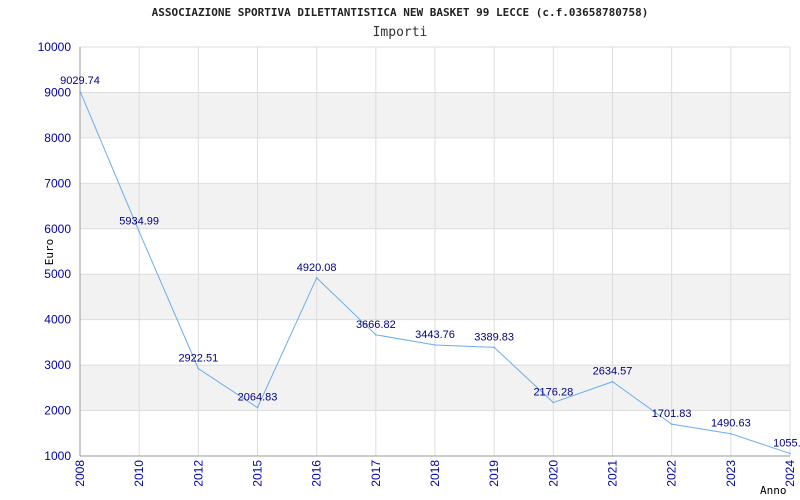 This screenshot has width=800, height=500. What do you see at coordinates (57, 183) in the screenshot?
I see `y-tick-label: 7000` at bounding box center [57, 183].